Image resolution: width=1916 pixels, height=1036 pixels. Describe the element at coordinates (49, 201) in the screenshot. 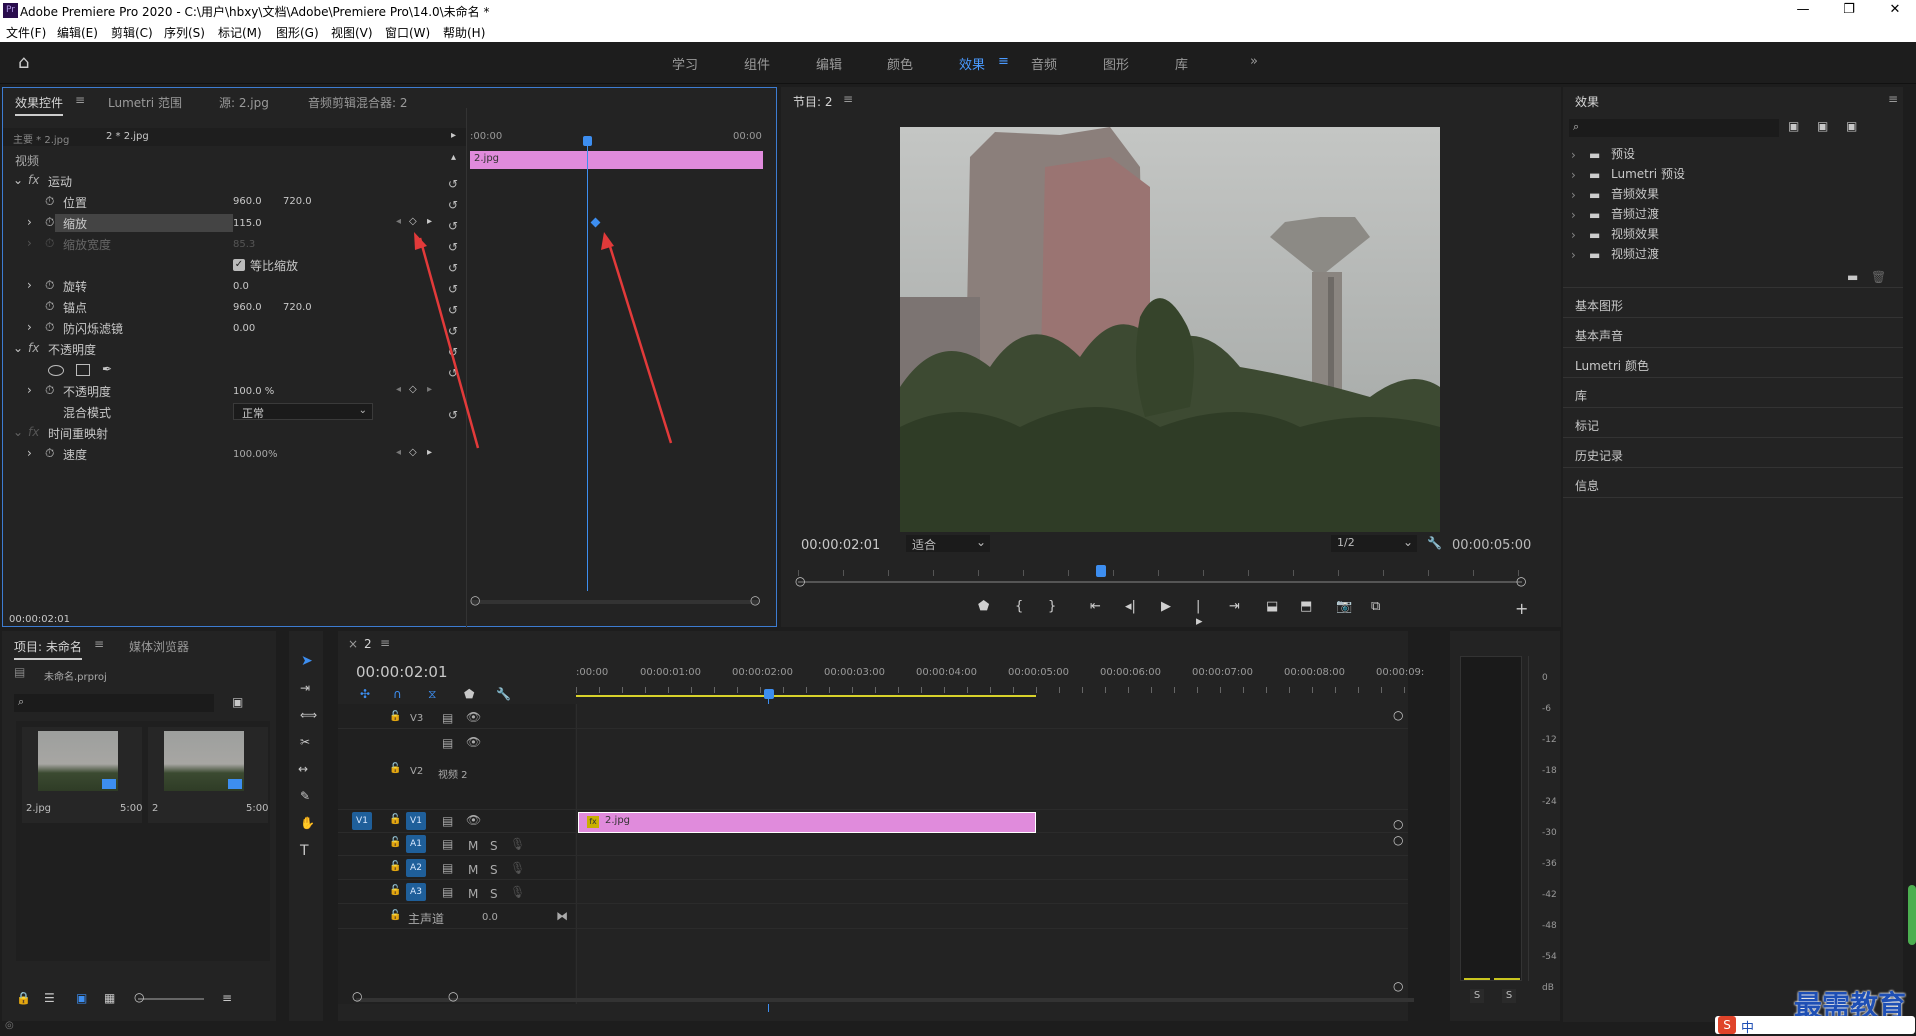

I see `stopwatch-icon: ⏱` at that location.